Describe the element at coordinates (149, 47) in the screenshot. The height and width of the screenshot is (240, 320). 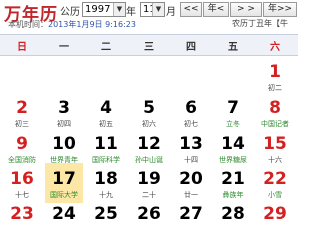
I see `weekday-header-3: 三` at that location.